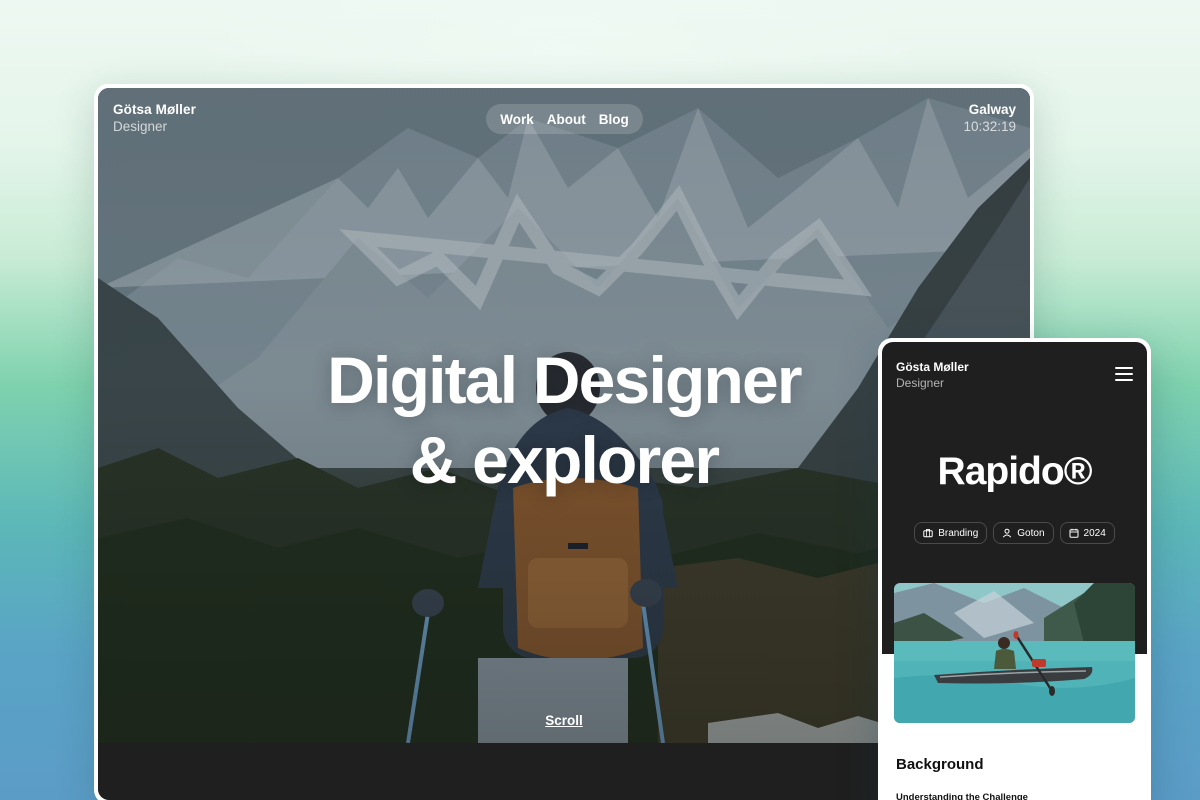 The height and width of the screenshot is (800, 1200). Describe the element at coordinates (140, 126) in the screenshot. I see `brand-role: Designer` at that location.